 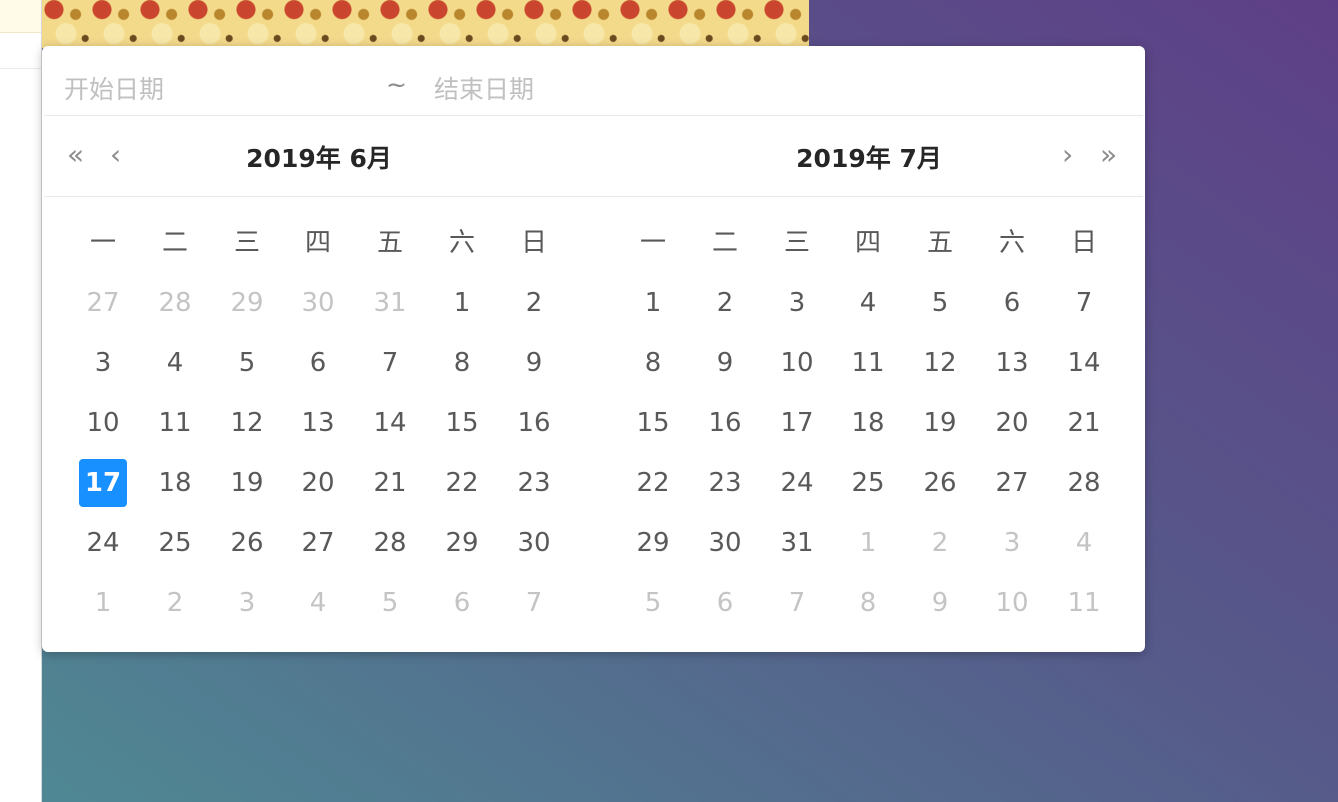 What do you see at coordinates (1067, 154) in the screenshot?
I see `next-month-button: ›` at bounding box center [1067, 154].